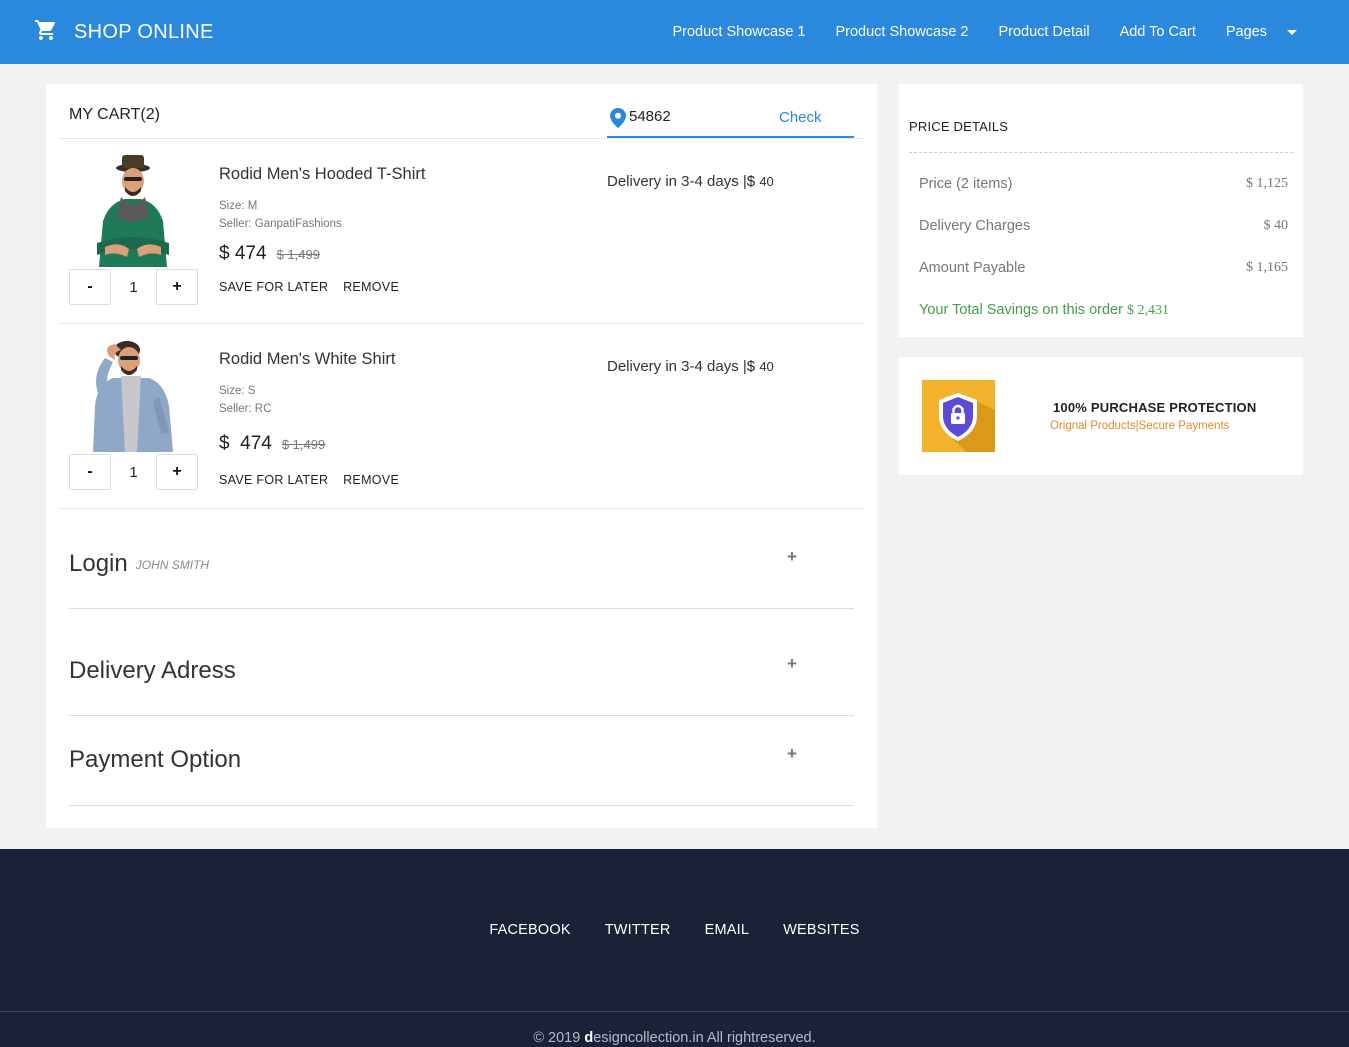 Image resolution: width=1349 pixels, height=1047 pixels. What do you see at coordinates (1043, 32) in the screenshot?
I see `nav-product-detail: Product Detail` at bounding box center [1043, 32].